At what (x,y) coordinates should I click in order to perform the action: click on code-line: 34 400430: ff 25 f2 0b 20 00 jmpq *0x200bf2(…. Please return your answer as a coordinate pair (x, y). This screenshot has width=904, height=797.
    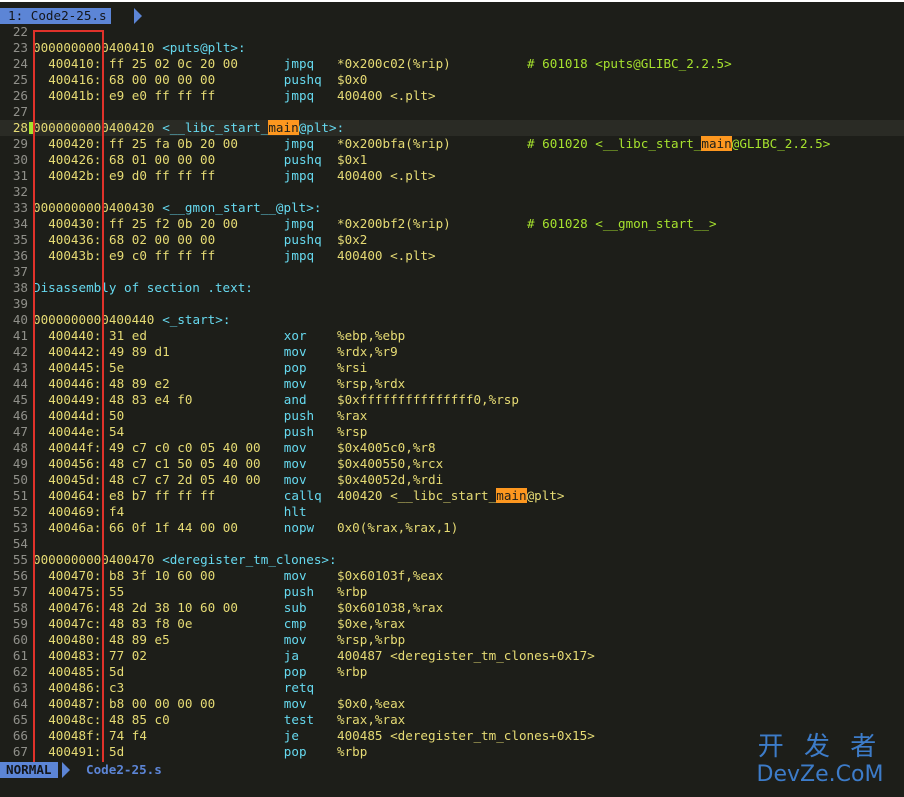
    Looking at the image, I should click on (452, 224).